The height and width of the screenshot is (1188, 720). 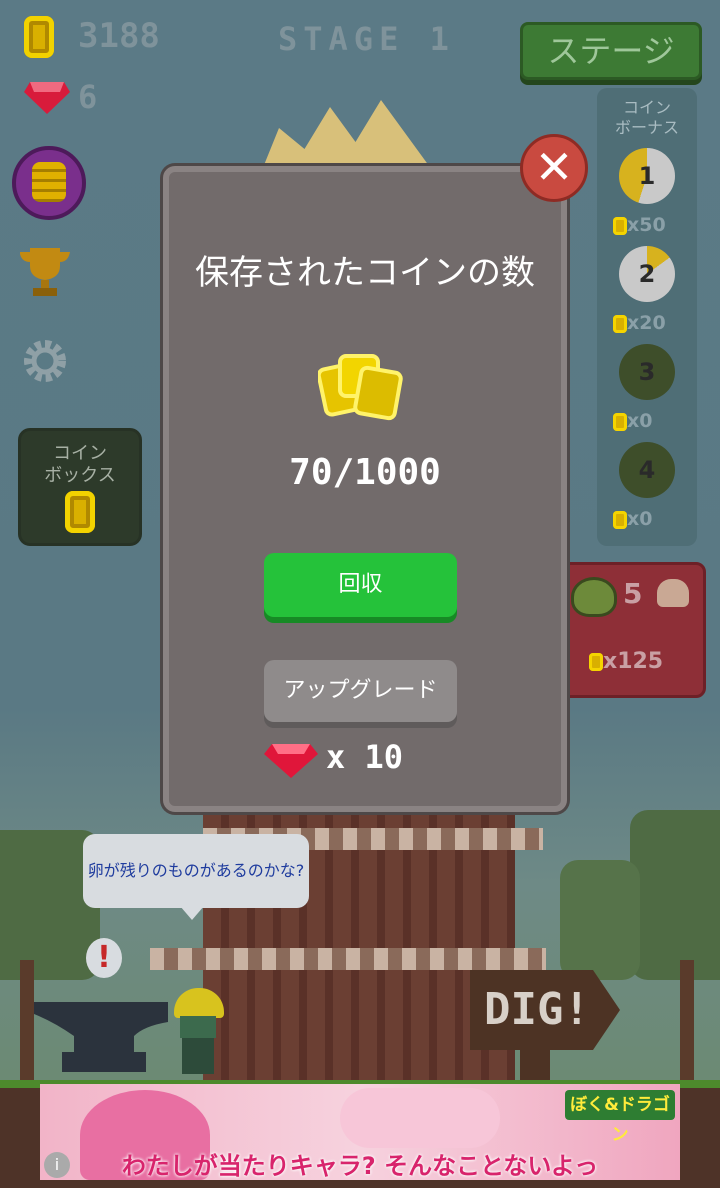 What do you see at coordinates (646, 127) in the screenshot?
I see `coin-bonus-title-line2: ボーナス` at bounding box center [646, 127].